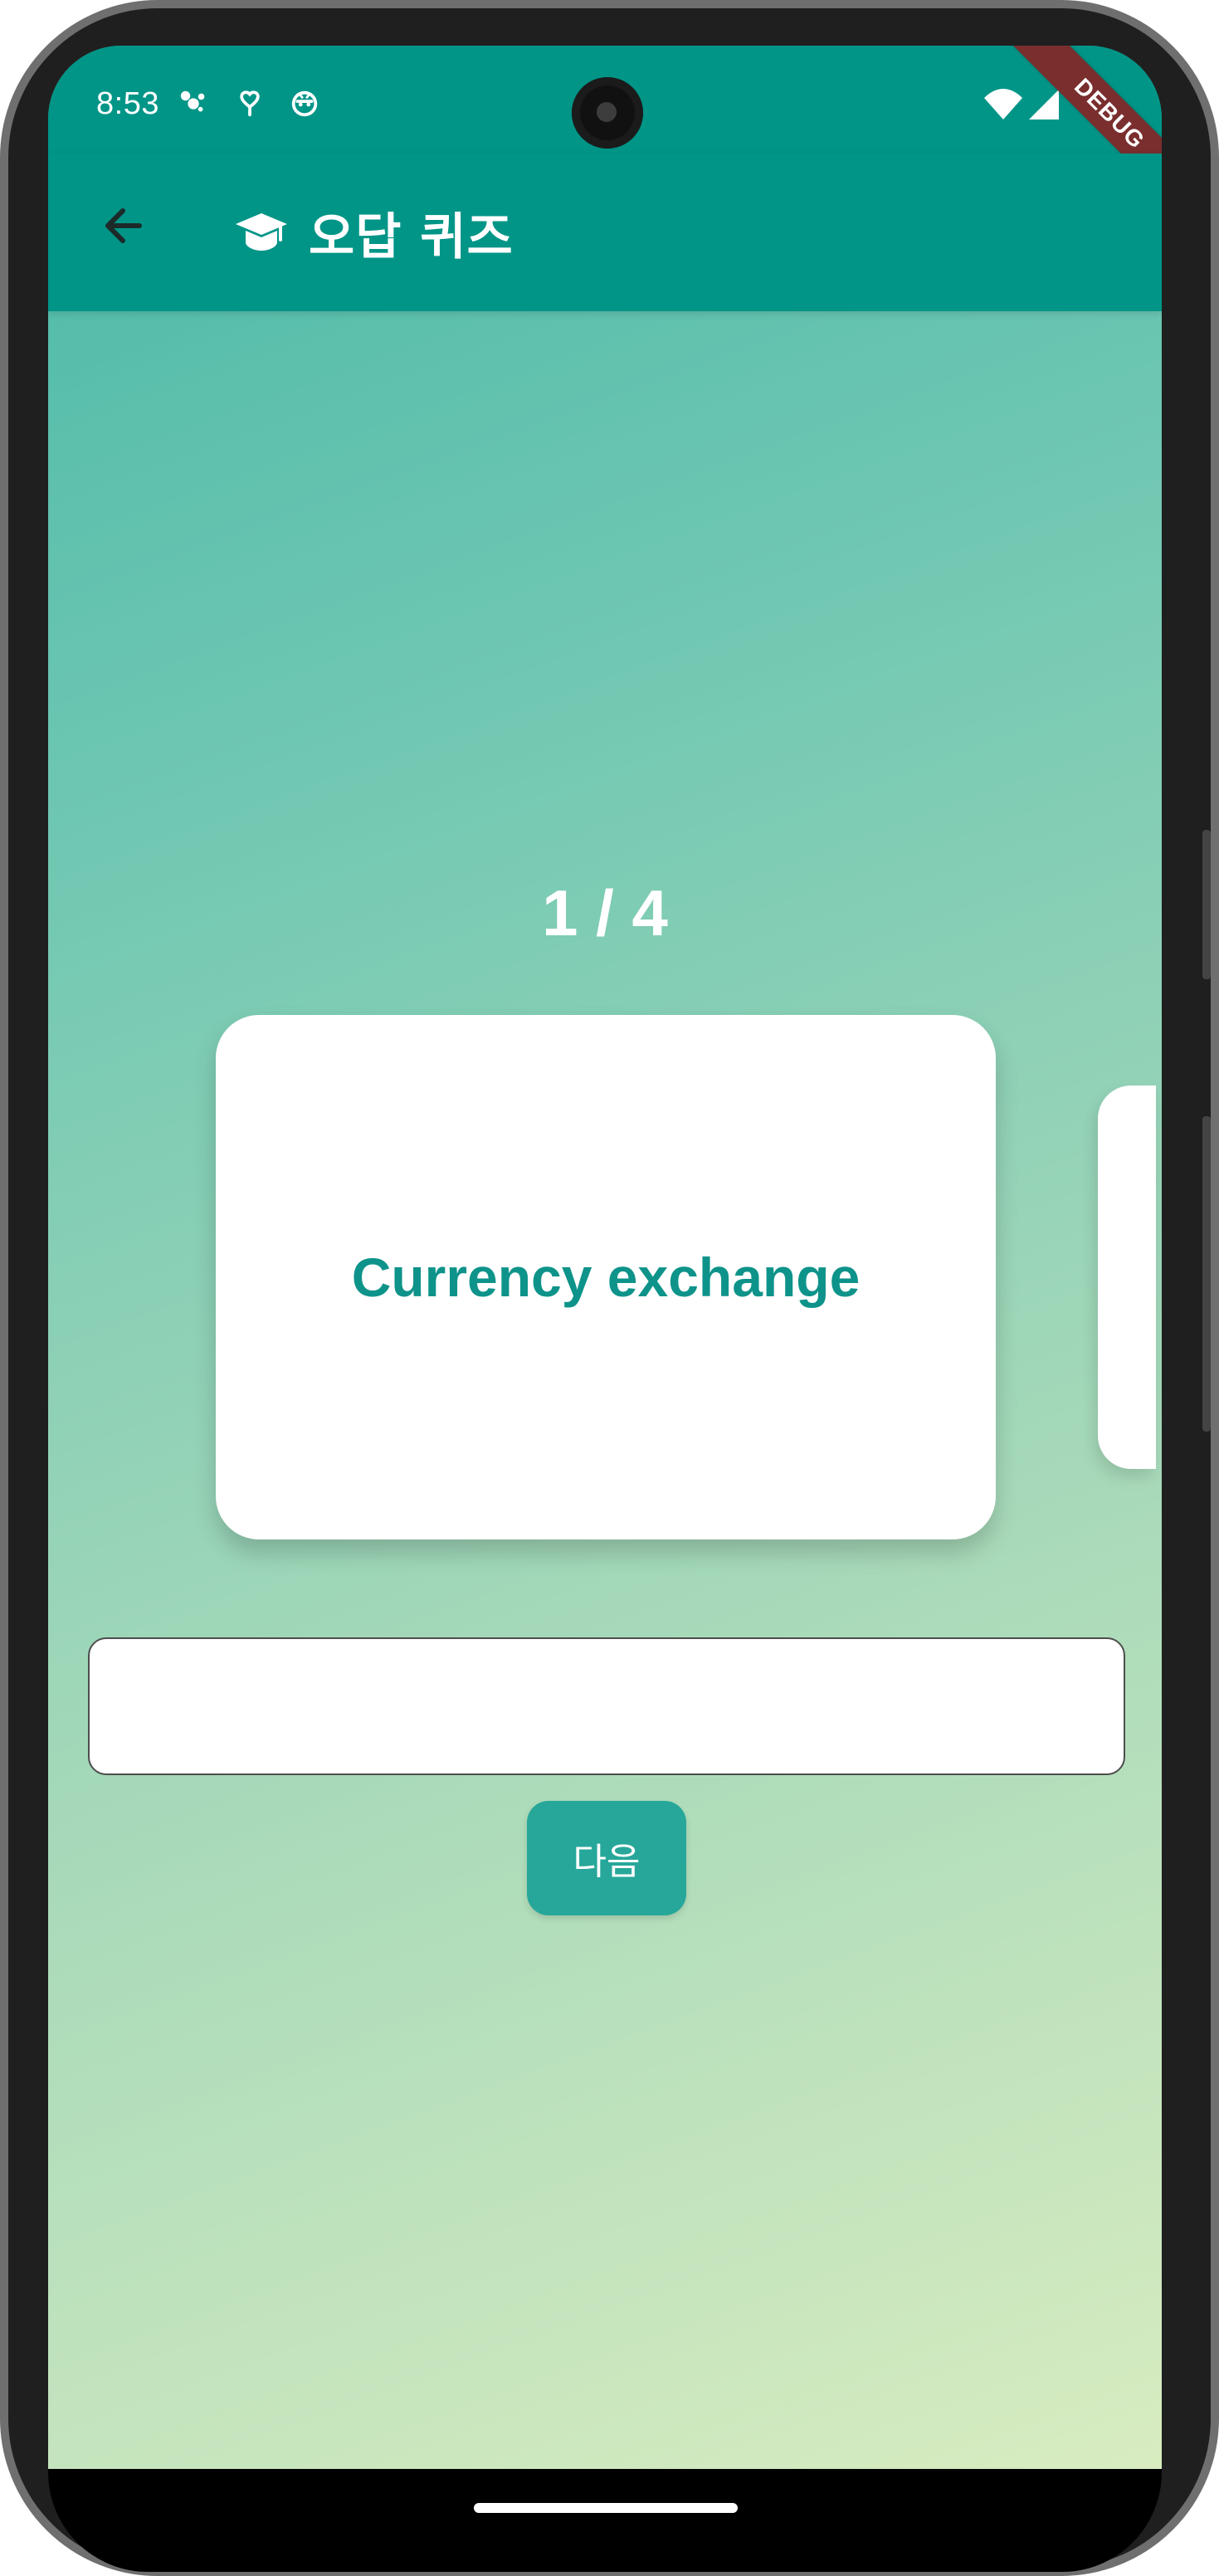 This screenshot has width=1219, height=2576. What do you see at coordinates (250, 104) in the screenshot?
I see `heart-location-icon` at bounding box center [250, 104].